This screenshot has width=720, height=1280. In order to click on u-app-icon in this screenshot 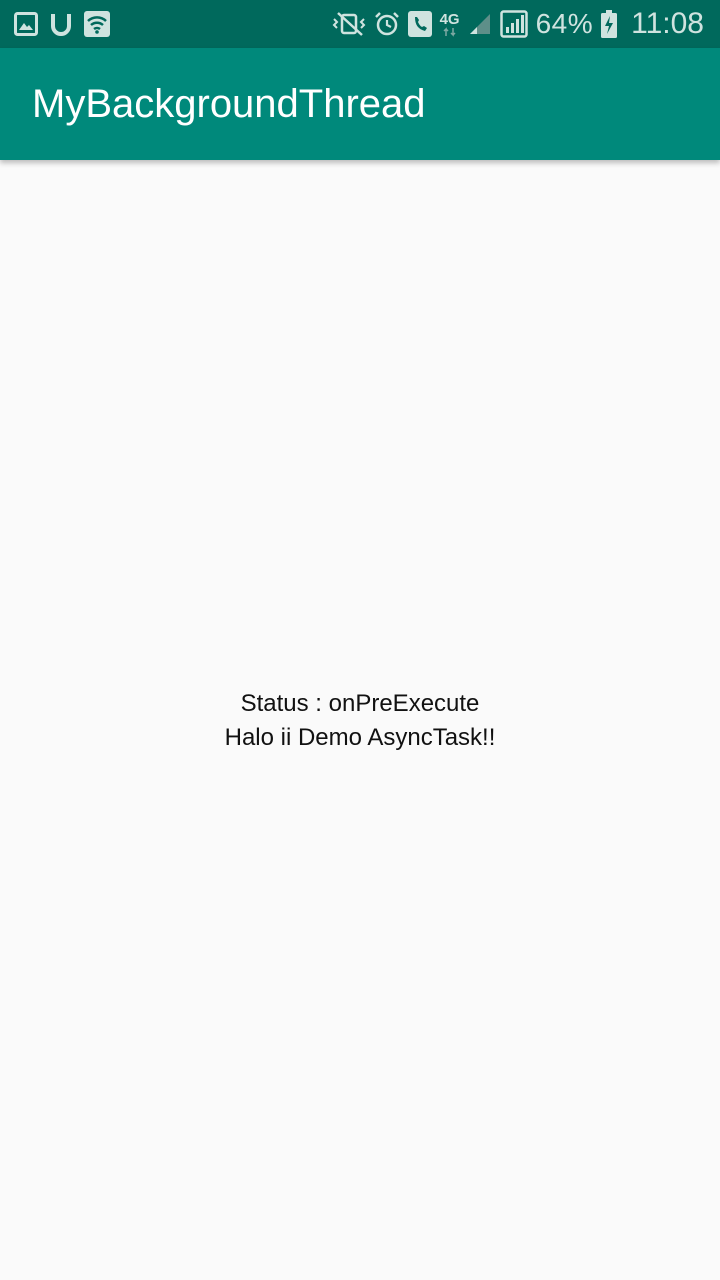, I will do `click(61, 24)`.